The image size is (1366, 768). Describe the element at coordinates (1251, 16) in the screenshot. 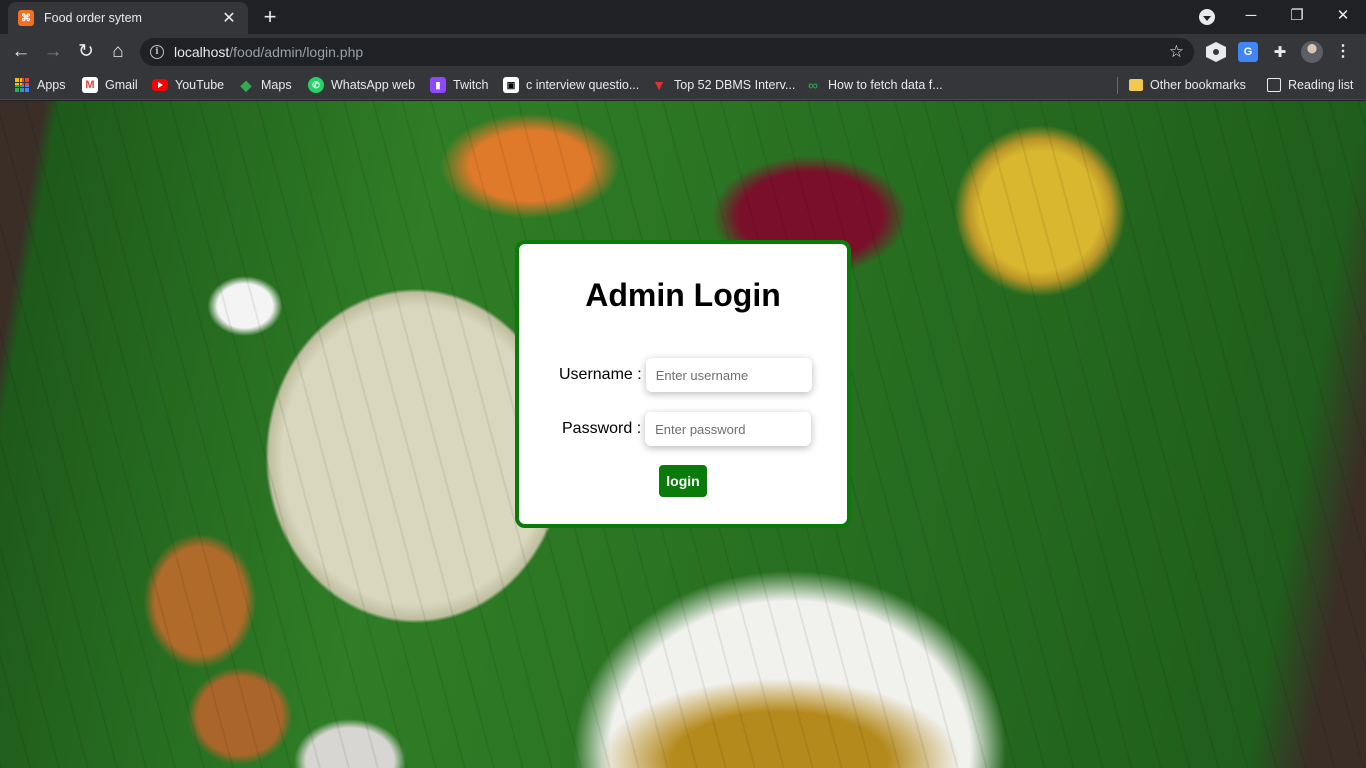

I see `minimize-icon: ─` at that location.